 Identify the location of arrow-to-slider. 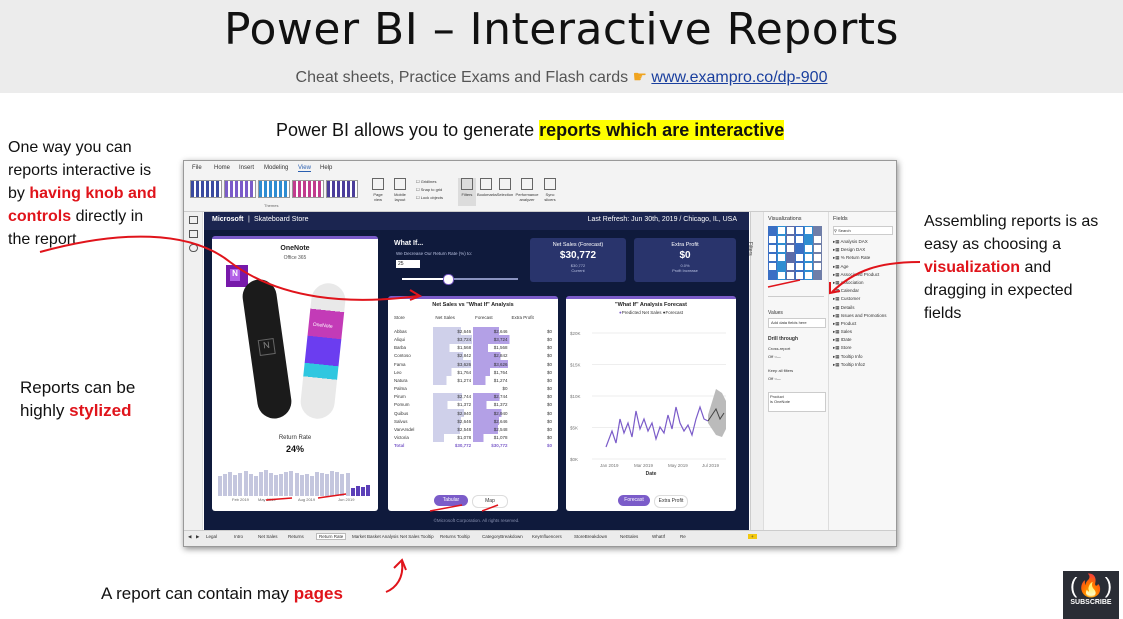
(229, 268).